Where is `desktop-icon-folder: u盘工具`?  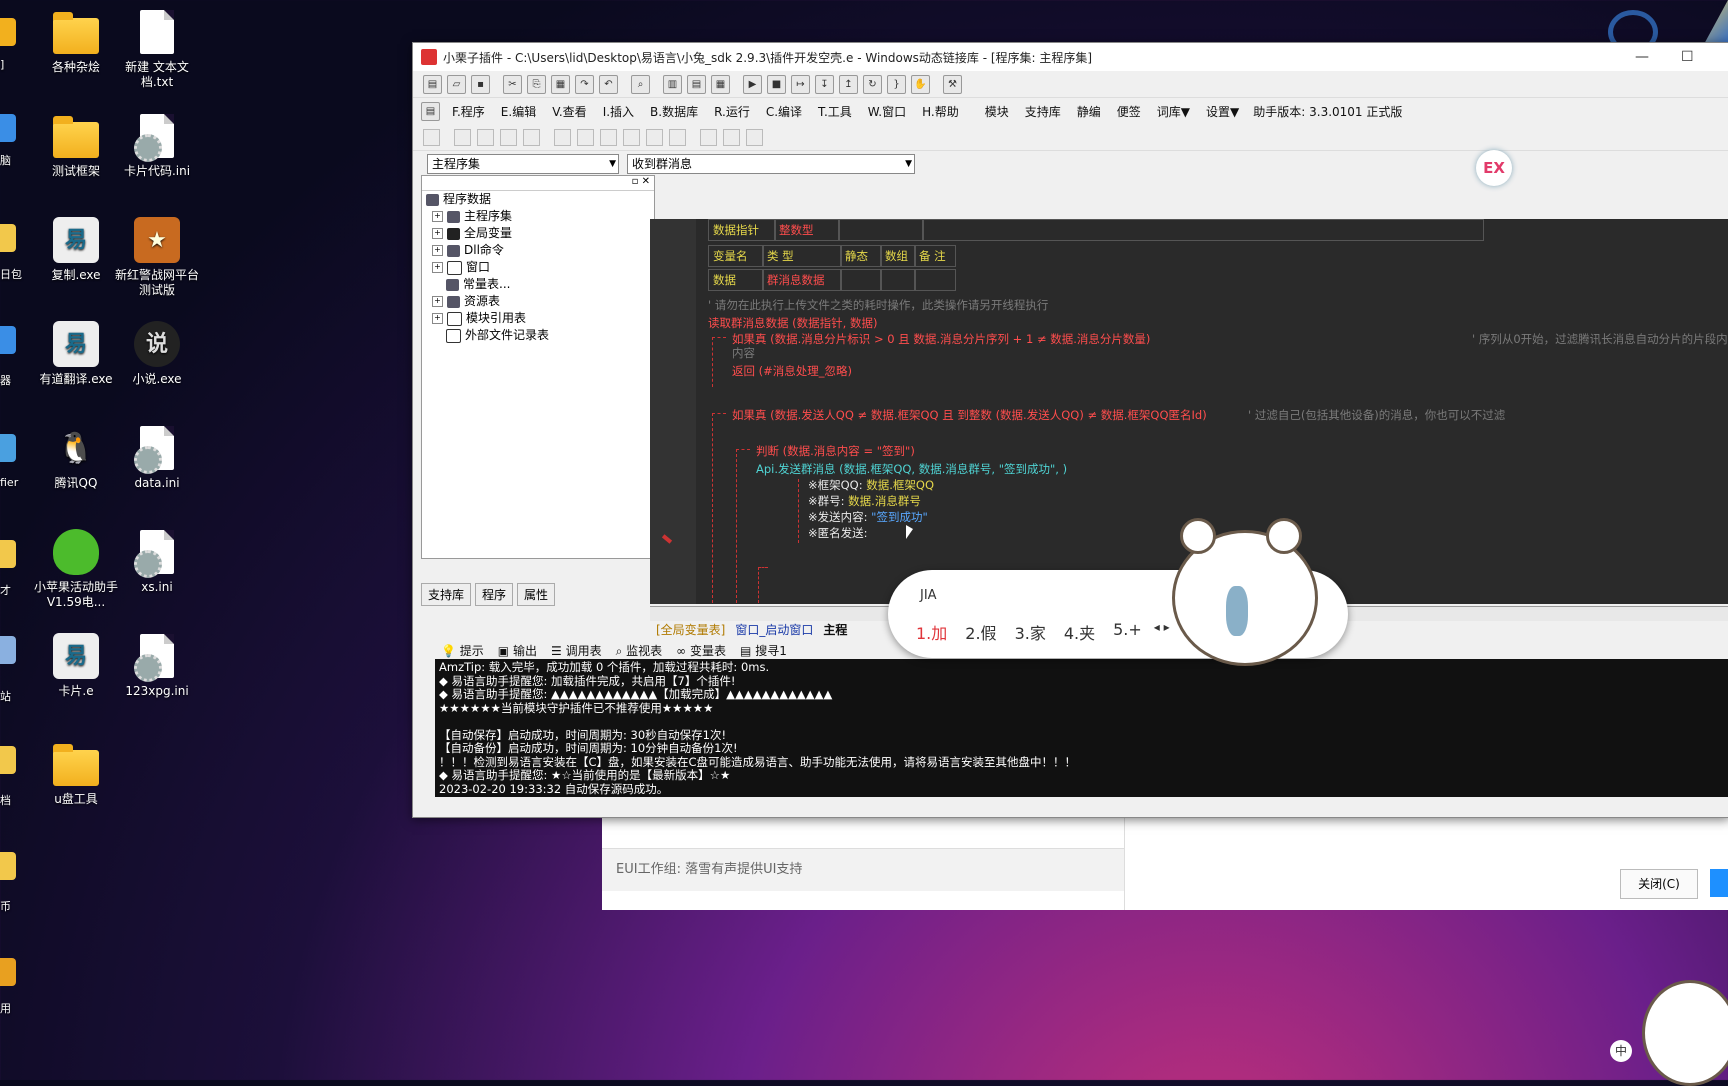
desktop-icon-folder: u盘工具 is located at coordinates (76, 773).